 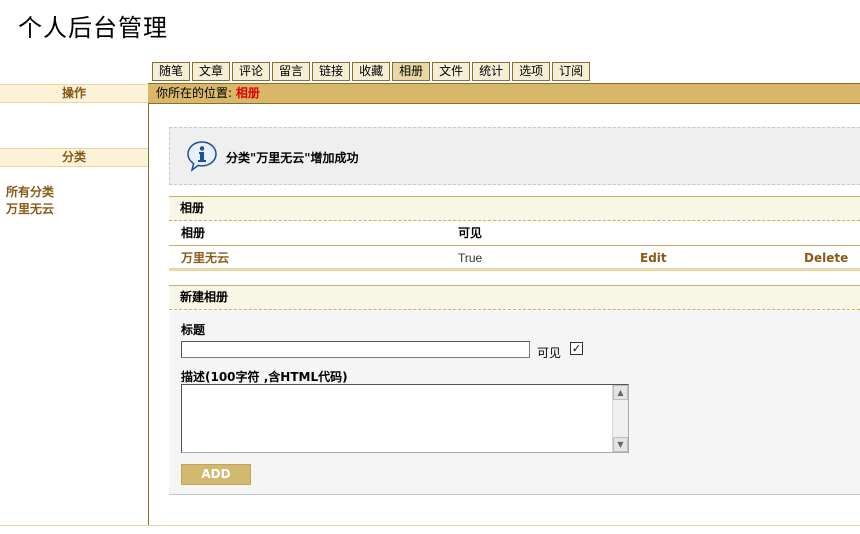 I want to click on info-icon, so click(x=202, y=156).